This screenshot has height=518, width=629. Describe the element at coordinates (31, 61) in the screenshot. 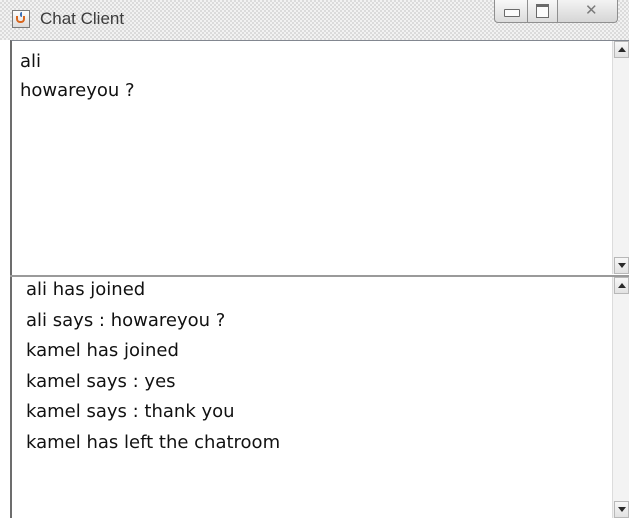

I see `input-line: ali` at that location.